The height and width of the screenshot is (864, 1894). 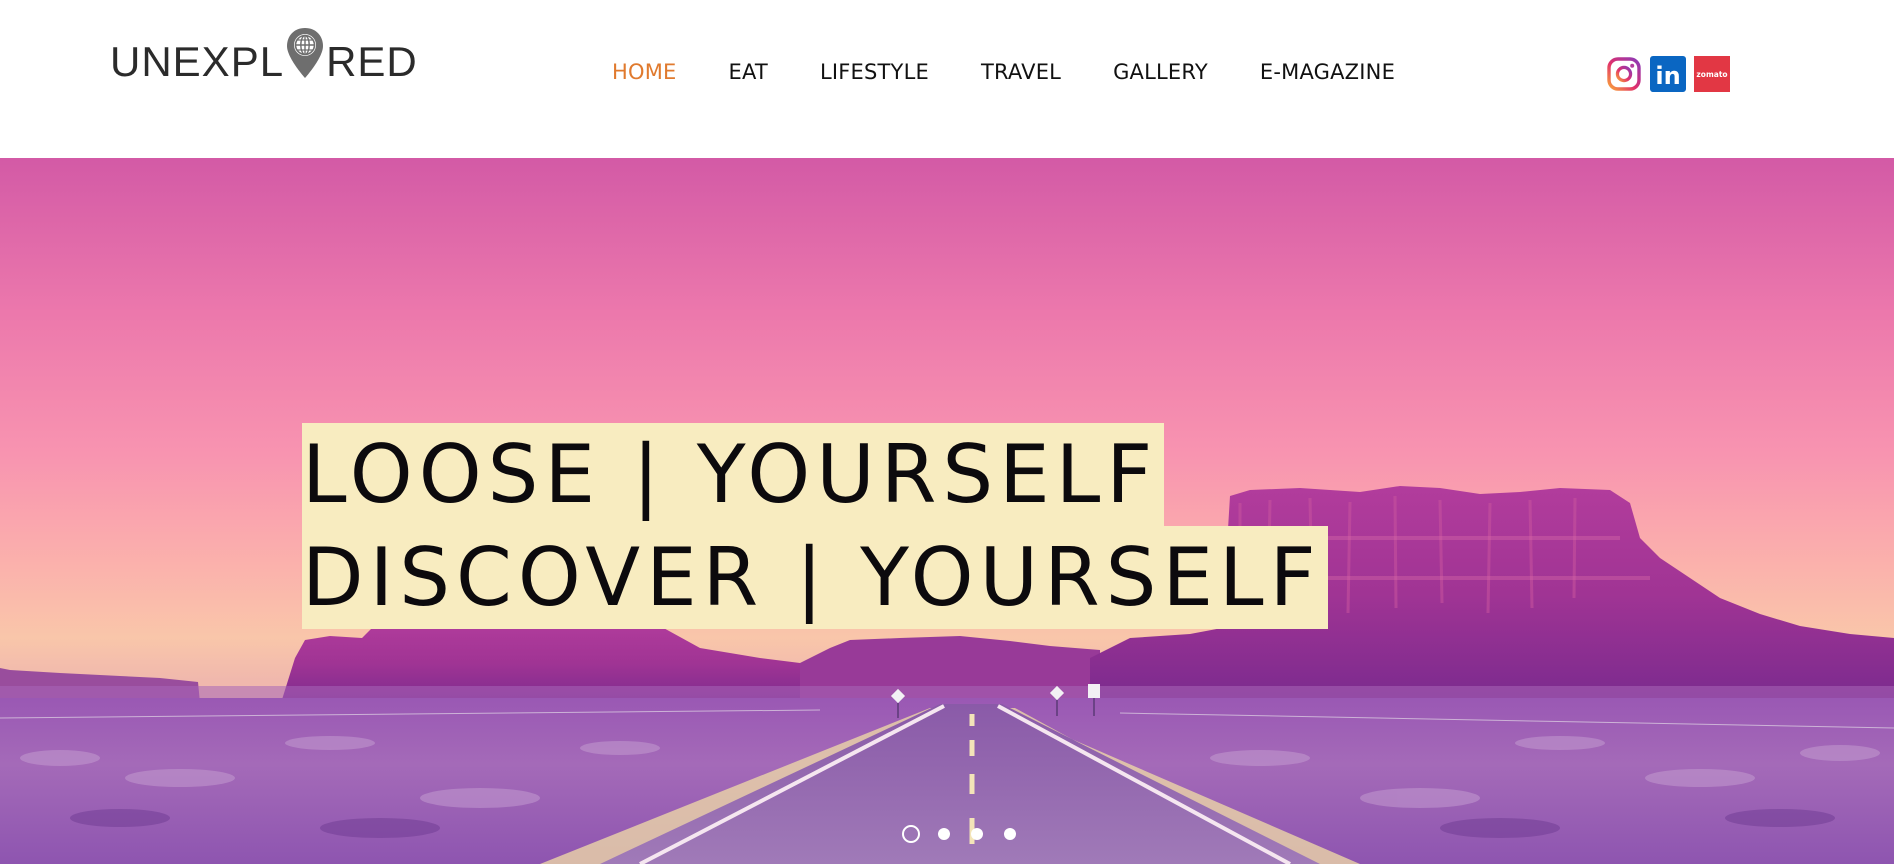 I want to click on svg-text: in, so click(x=1667, y=76).